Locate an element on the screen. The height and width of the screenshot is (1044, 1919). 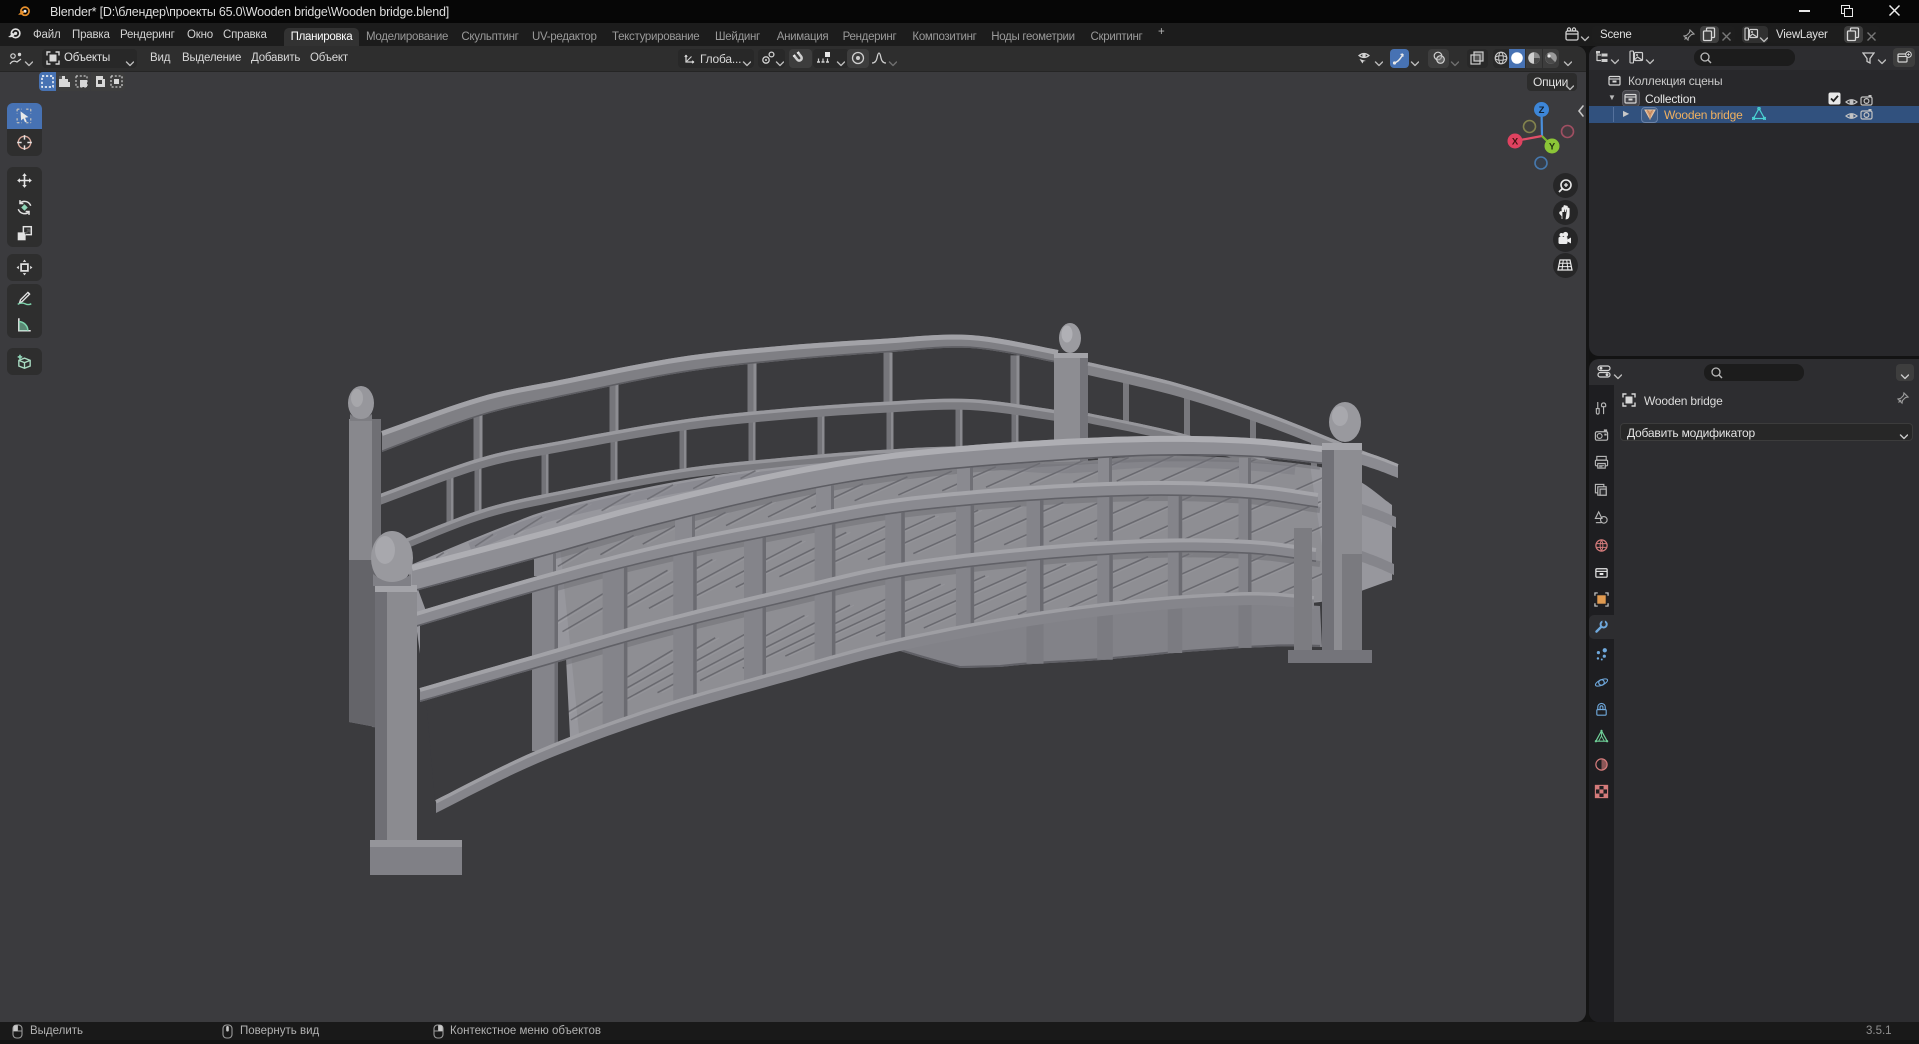
svg-text: X is located at coordinates (1515, 142).